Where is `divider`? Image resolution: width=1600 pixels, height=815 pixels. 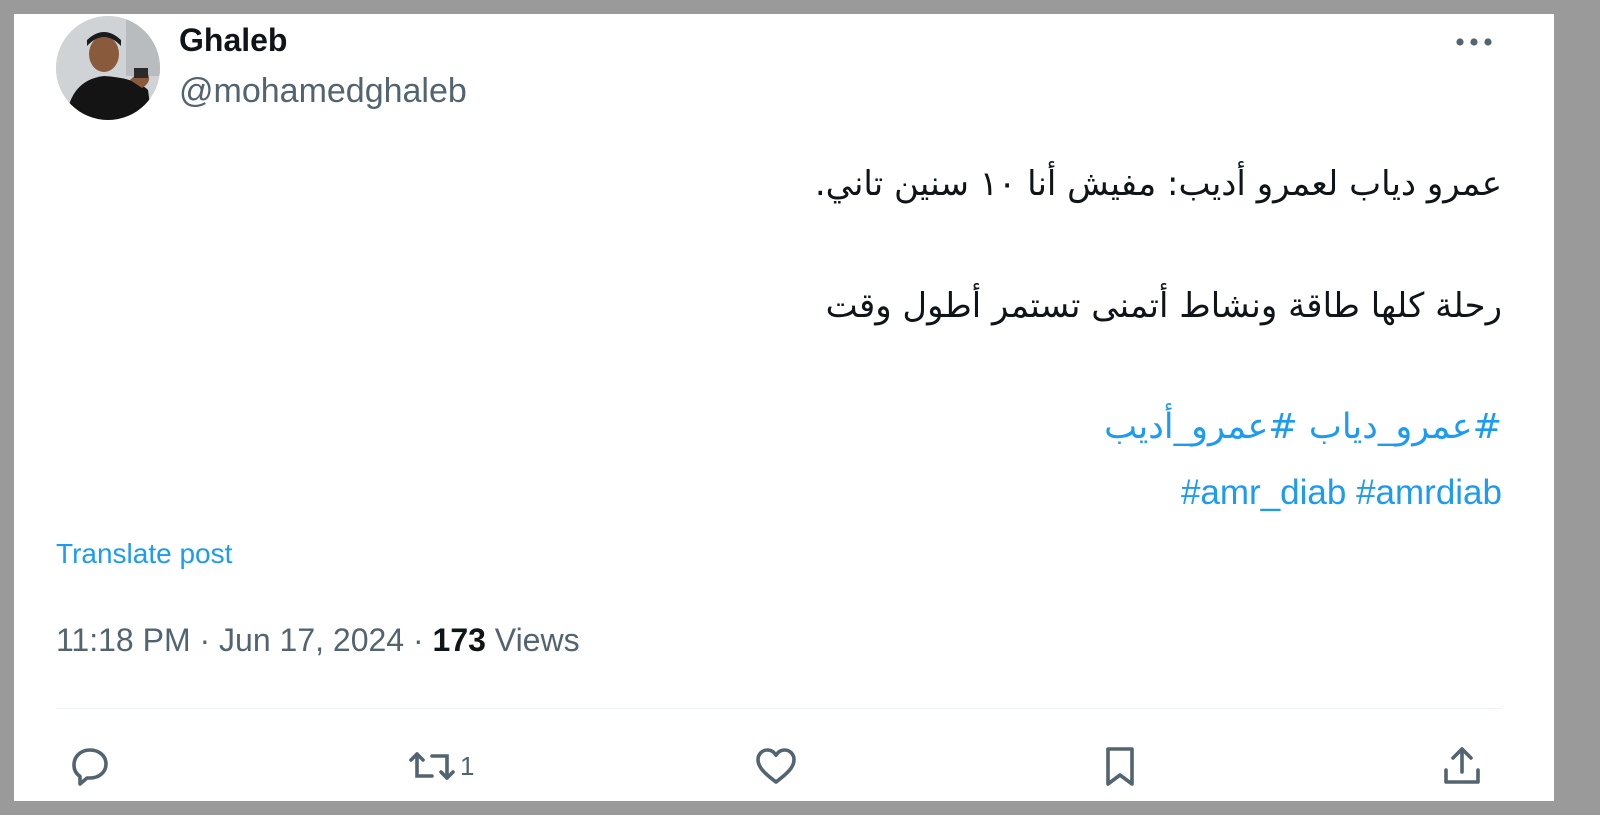 divider is located at coordinates (779, 708).